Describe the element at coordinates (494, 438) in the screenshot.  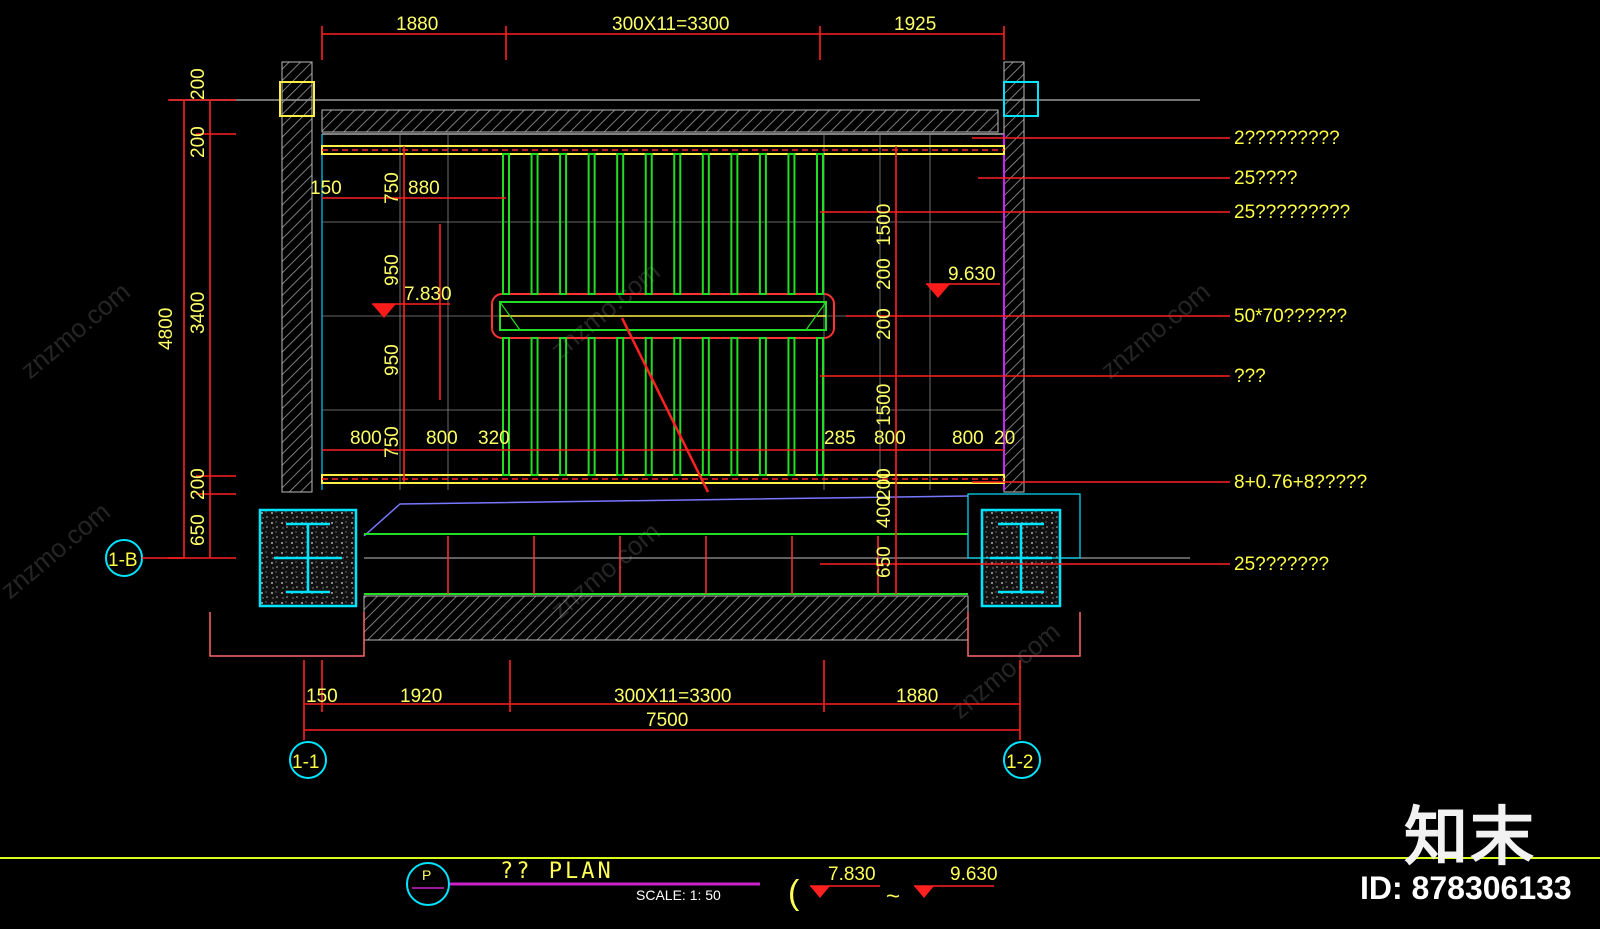
I see `dim-stair: 320` at that location.